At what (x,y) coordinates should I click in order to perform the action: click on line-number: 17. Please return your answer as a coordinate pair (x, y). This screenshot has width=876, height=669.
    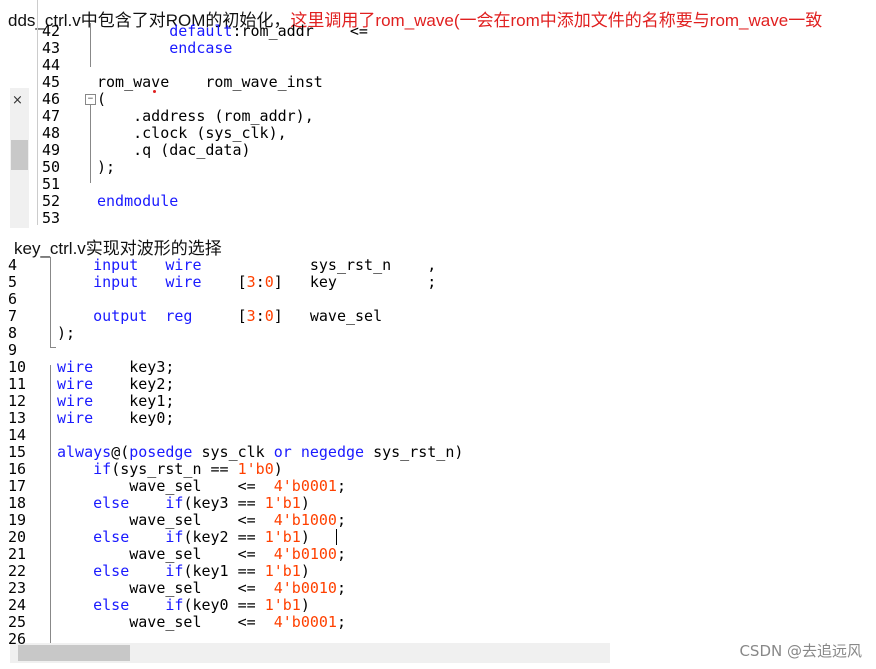
    Looking at the image, I should click on (17, 486).